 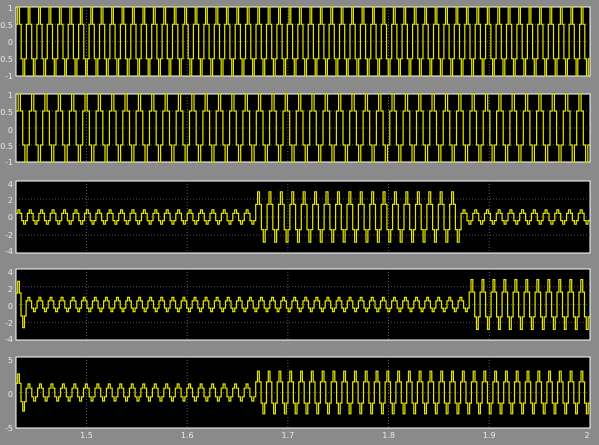 What do you see at coordinates (86, 435) in the screenshot?
I see `x-tick-label: 1.5` at bounding box center [86, 435].